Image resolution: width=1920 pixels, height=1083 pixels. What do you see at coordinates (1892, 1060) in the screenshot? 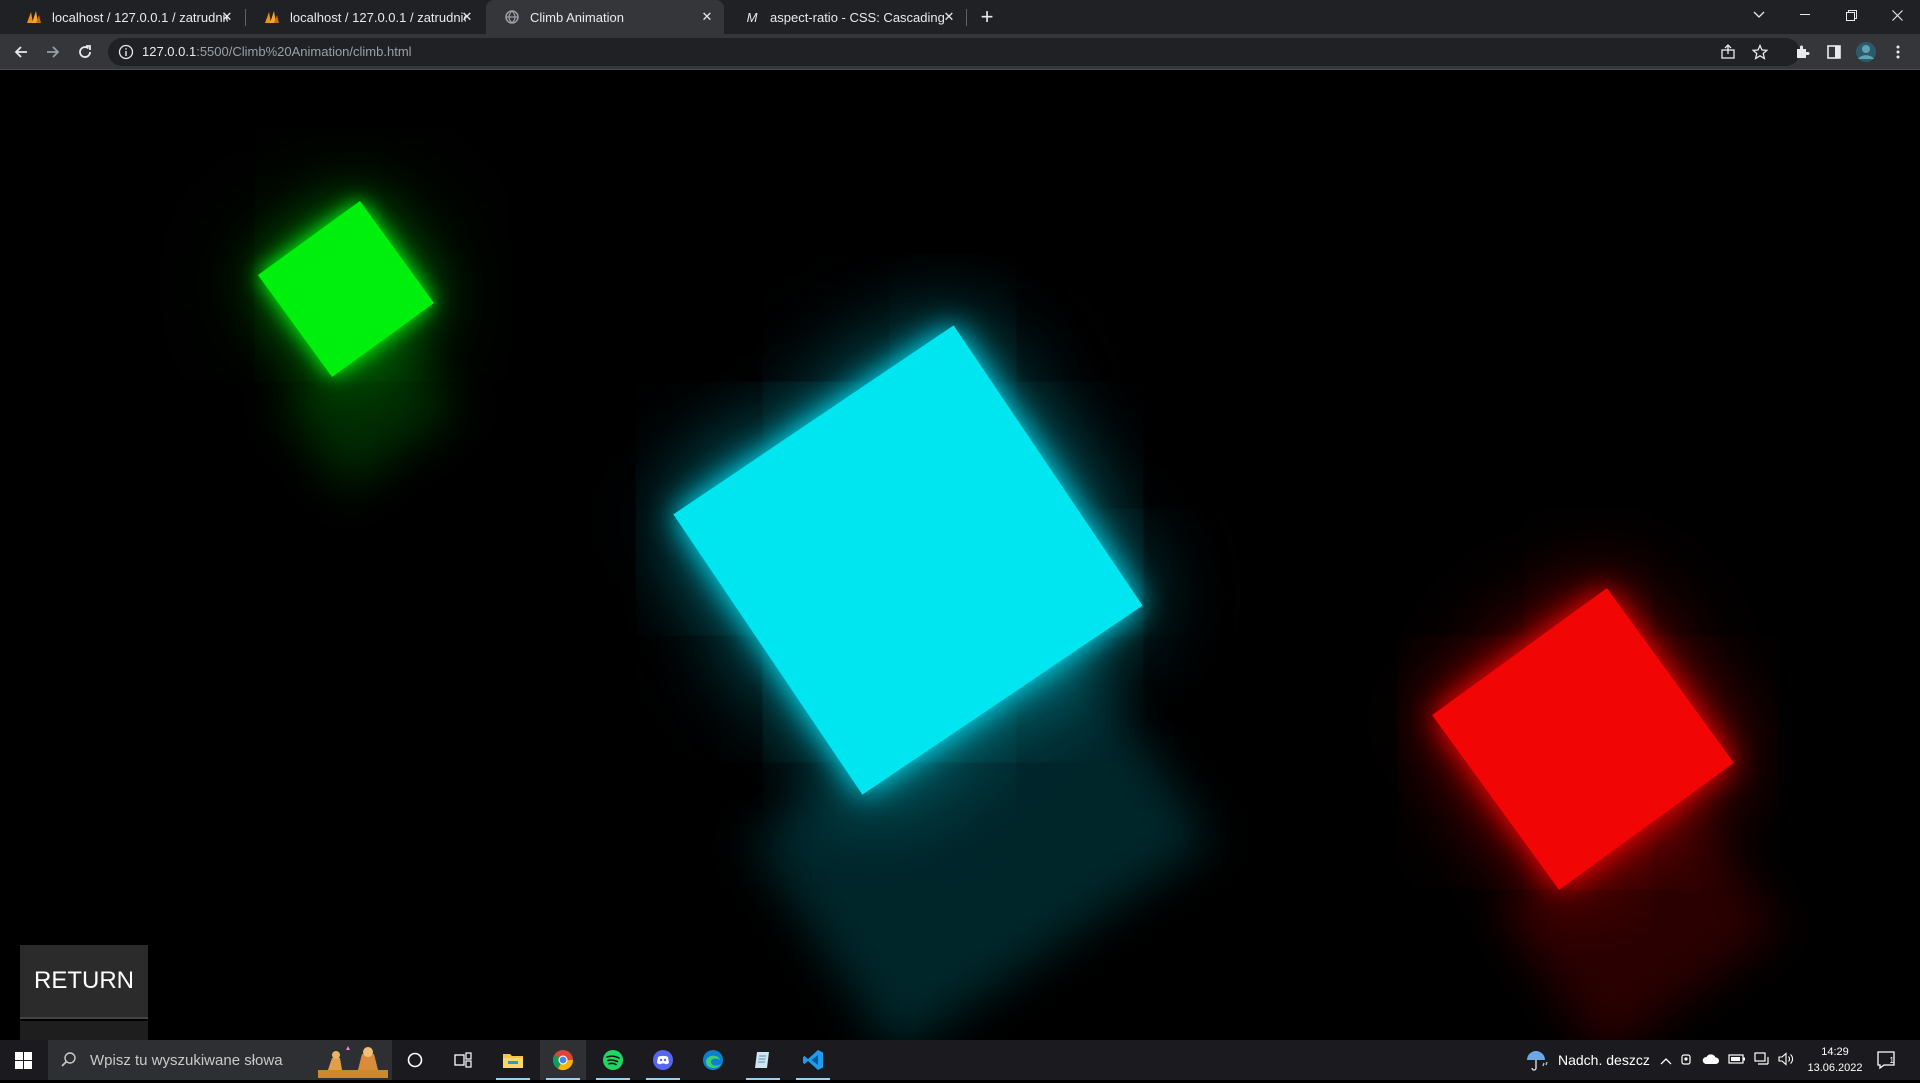
I see `notification-count: 1` at bounding box center [1892, 1060].